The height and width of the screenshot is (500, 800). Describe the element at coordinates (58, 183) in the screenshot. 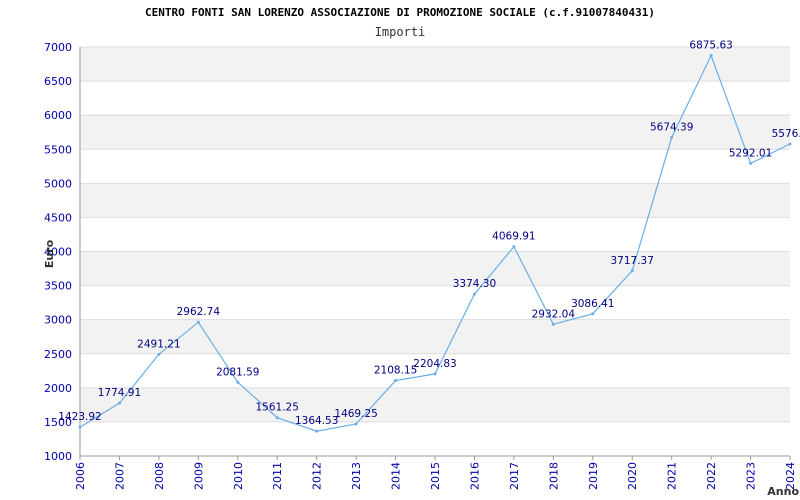

I see `y-tick-label: 5000` at that location.